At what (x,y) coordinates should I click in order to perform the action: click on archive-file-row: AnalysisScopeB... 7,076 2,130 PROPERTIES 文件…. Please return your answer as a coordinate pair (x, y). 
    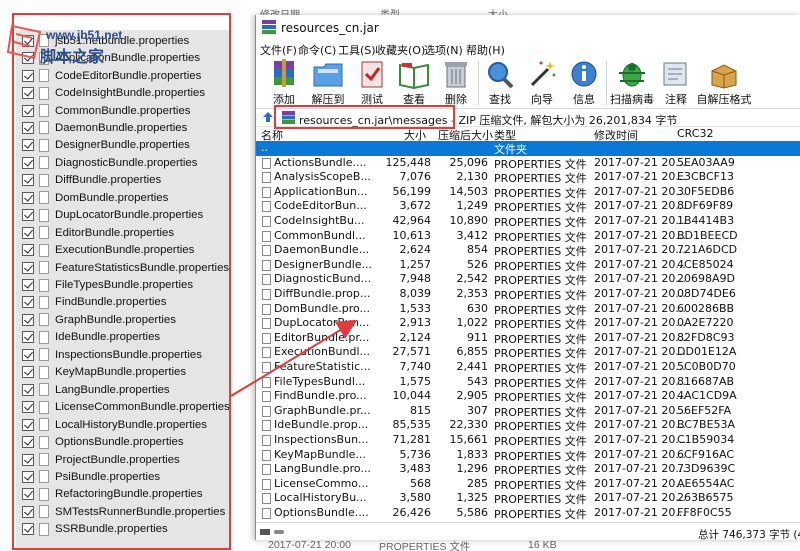
    Looking at the image, I should click on (528, 177).